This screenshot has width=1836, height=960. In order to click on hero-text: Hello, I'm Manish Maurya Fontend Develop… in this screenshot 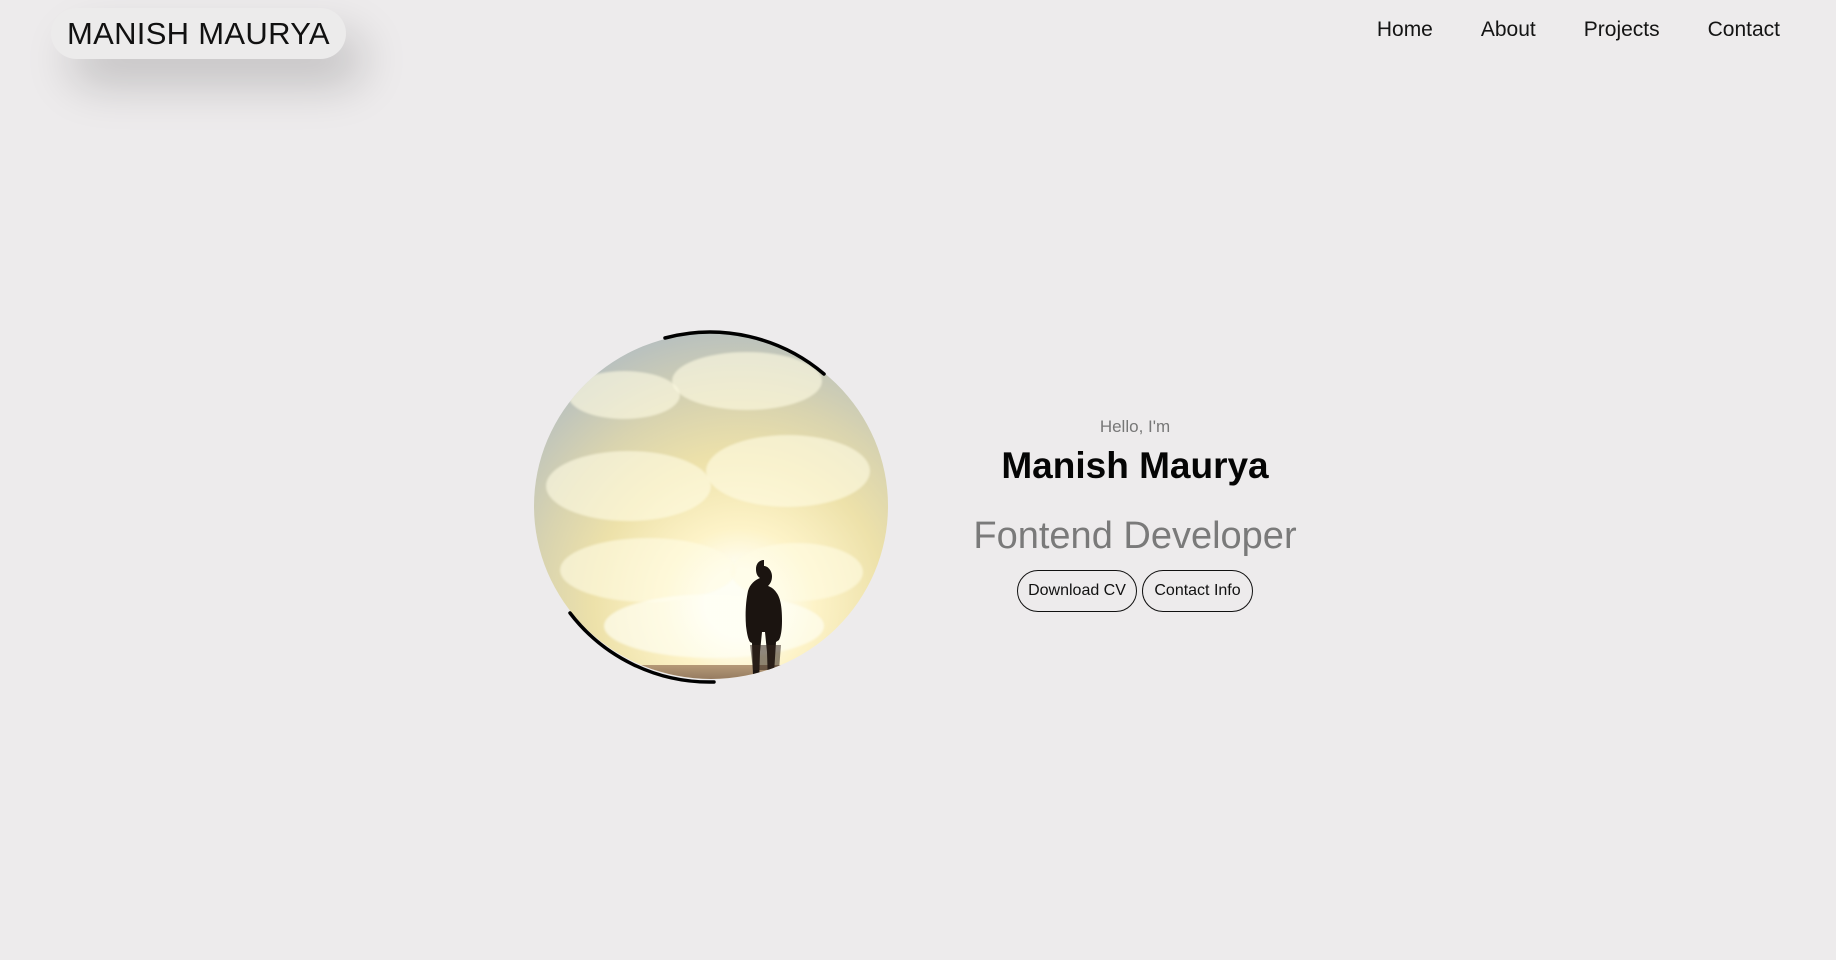, I will do `click(1135, 512)`.